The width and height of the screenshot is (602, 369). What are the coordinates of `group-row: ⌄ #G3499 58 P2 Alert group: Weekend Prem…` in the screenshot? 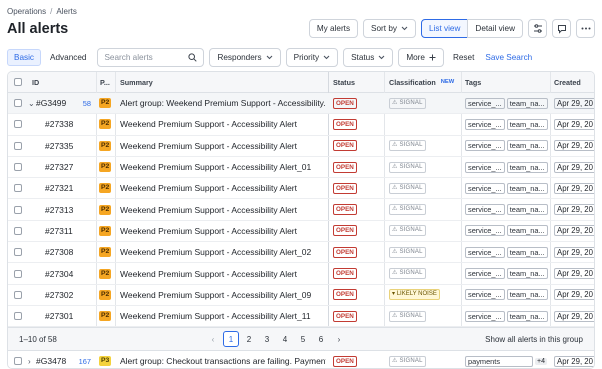 It's located at (301, 104).